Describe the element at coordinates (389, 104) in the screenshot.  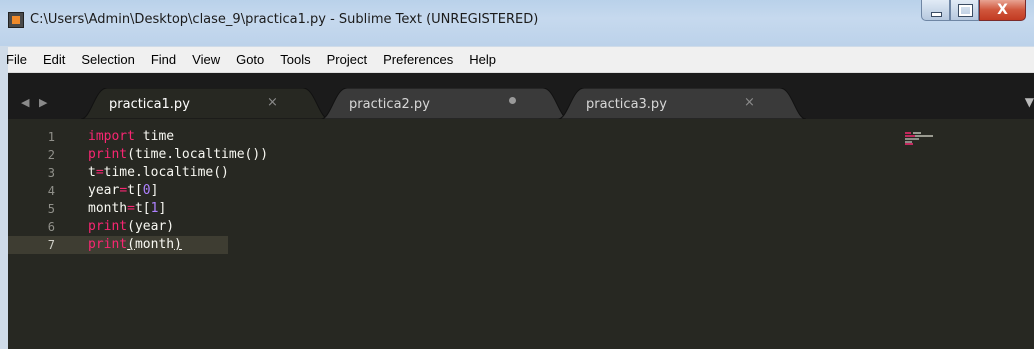
I see `tab-label: practica2.py` at that location.